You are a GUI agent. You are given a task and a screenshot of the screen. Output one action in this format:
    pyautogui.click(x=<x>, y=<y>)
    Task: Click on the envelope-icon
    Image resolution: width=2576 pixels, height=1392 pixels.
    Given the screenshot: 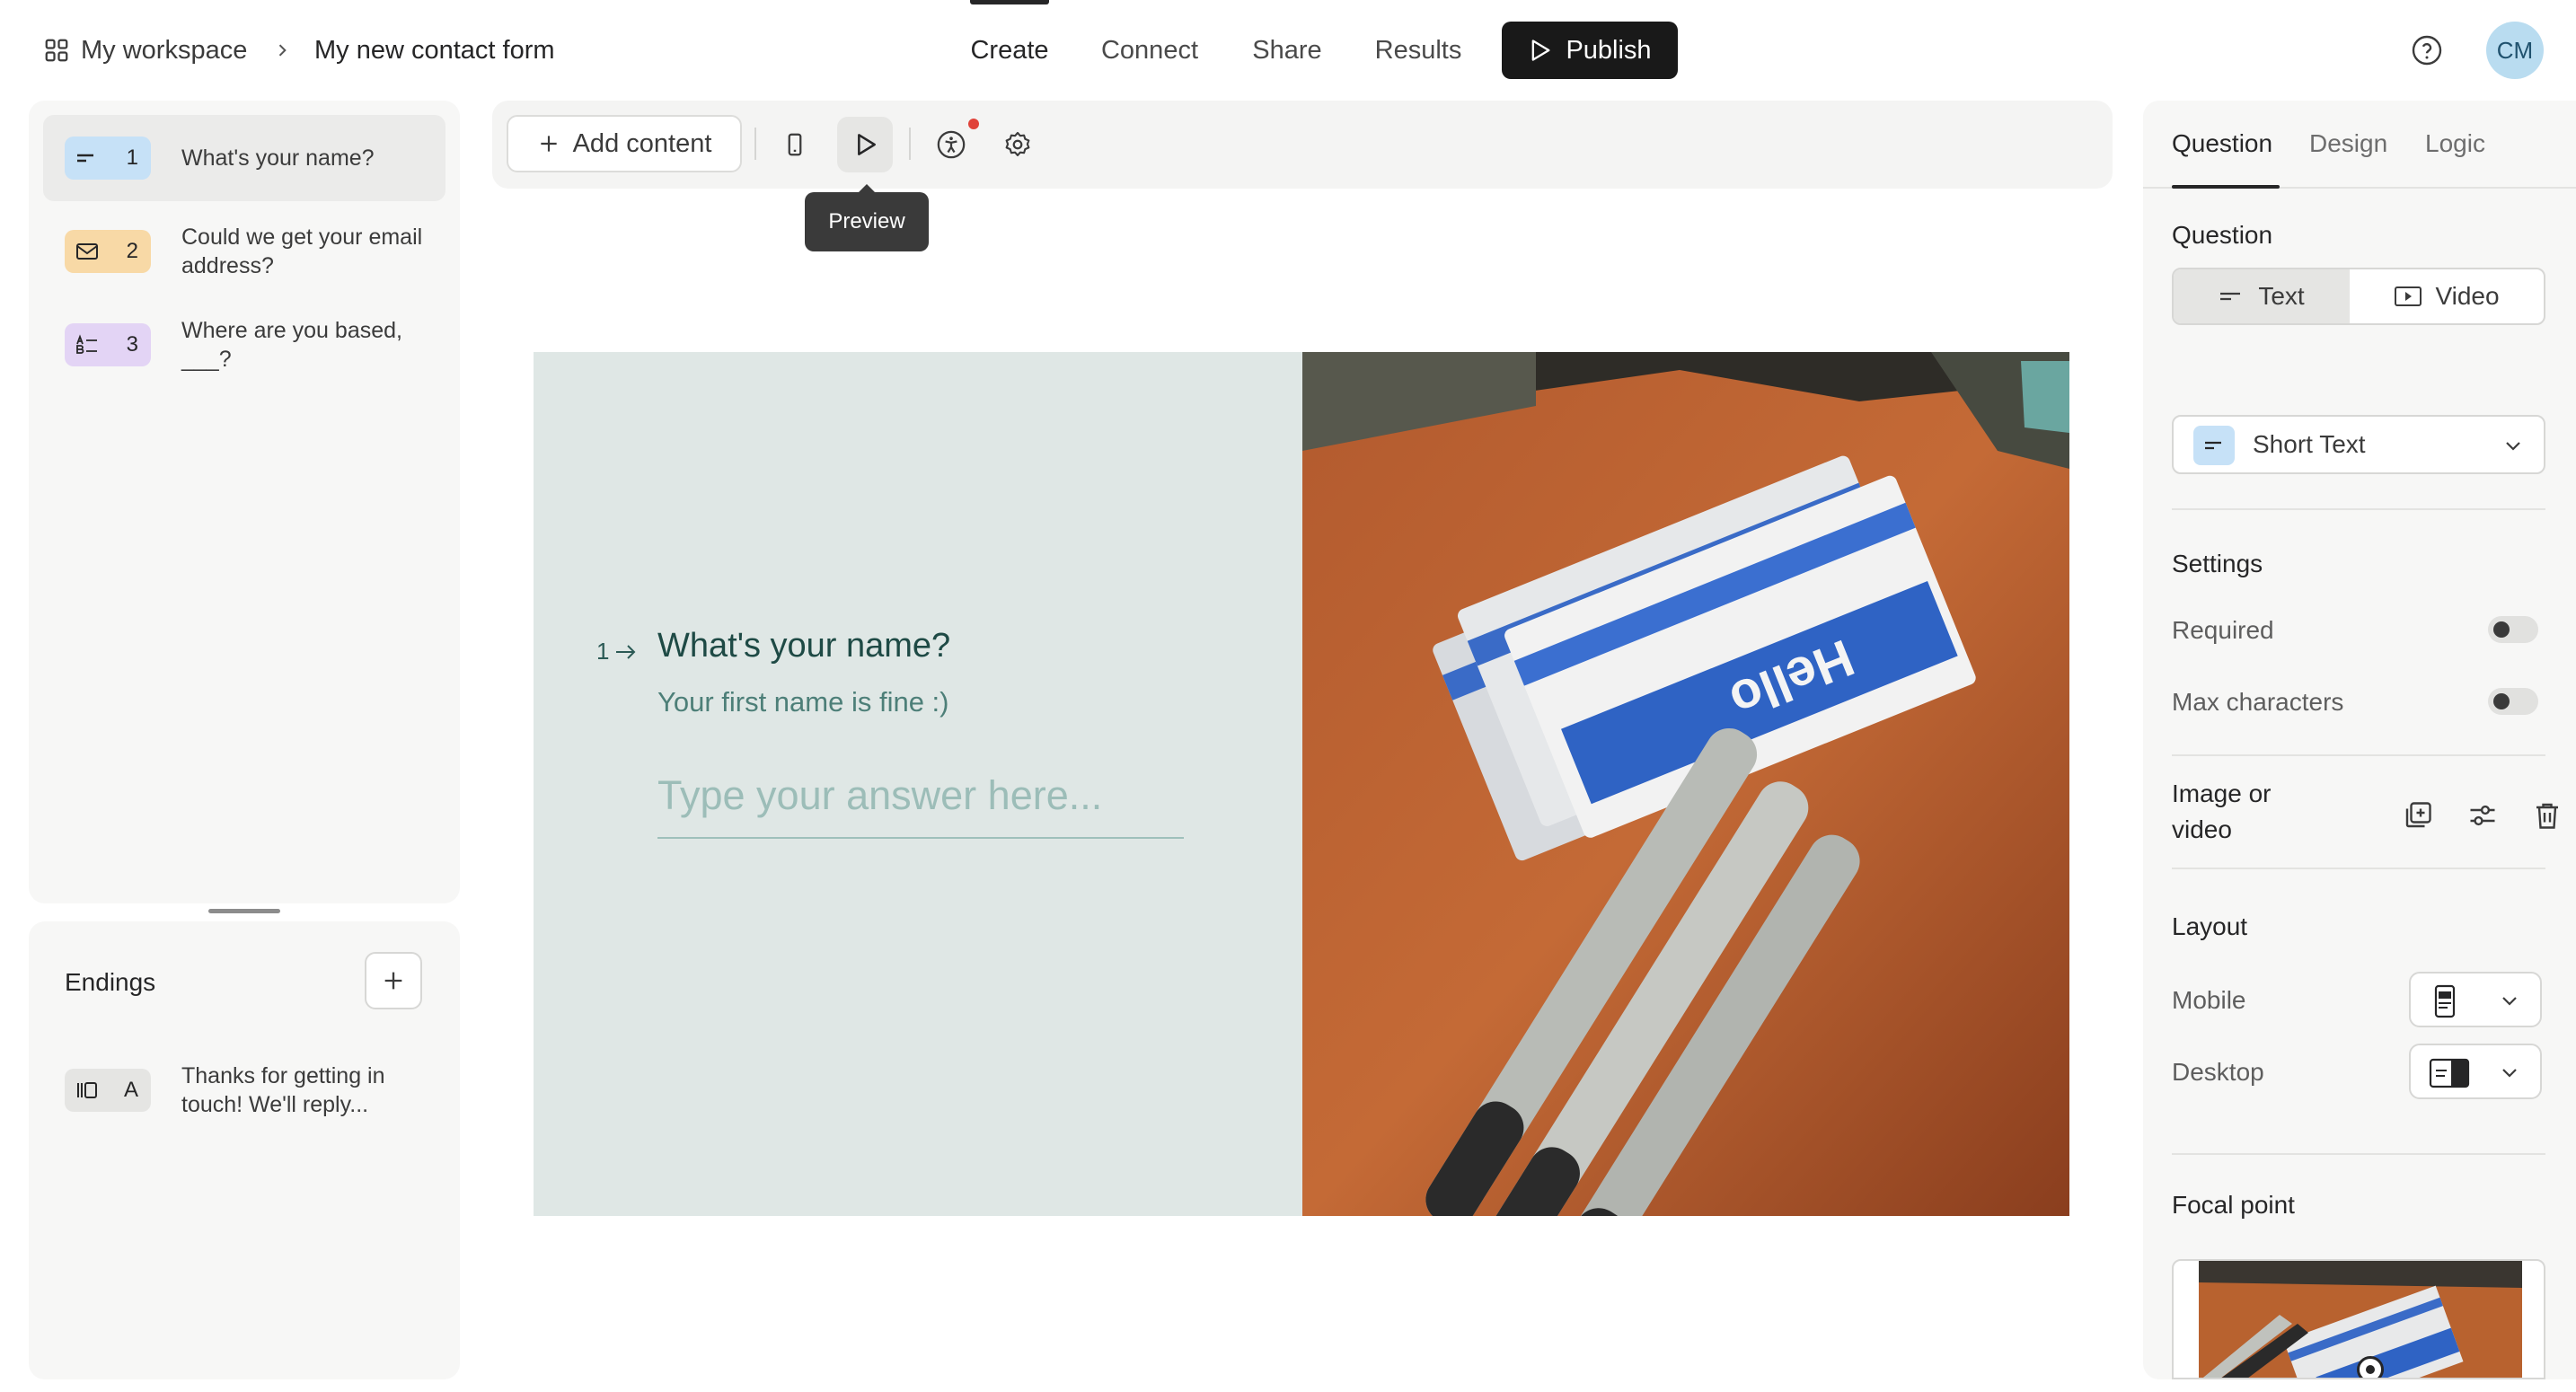 What is the action you would take?
    pyautogui.click(x=87, y=251)
    